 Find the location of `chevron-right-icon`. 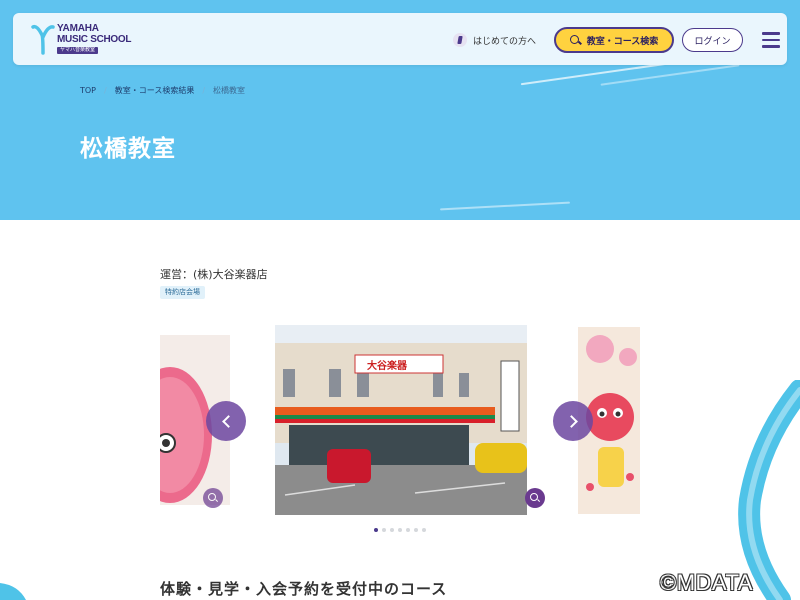

chevron-right-icon is located at coordinates (571, 421).